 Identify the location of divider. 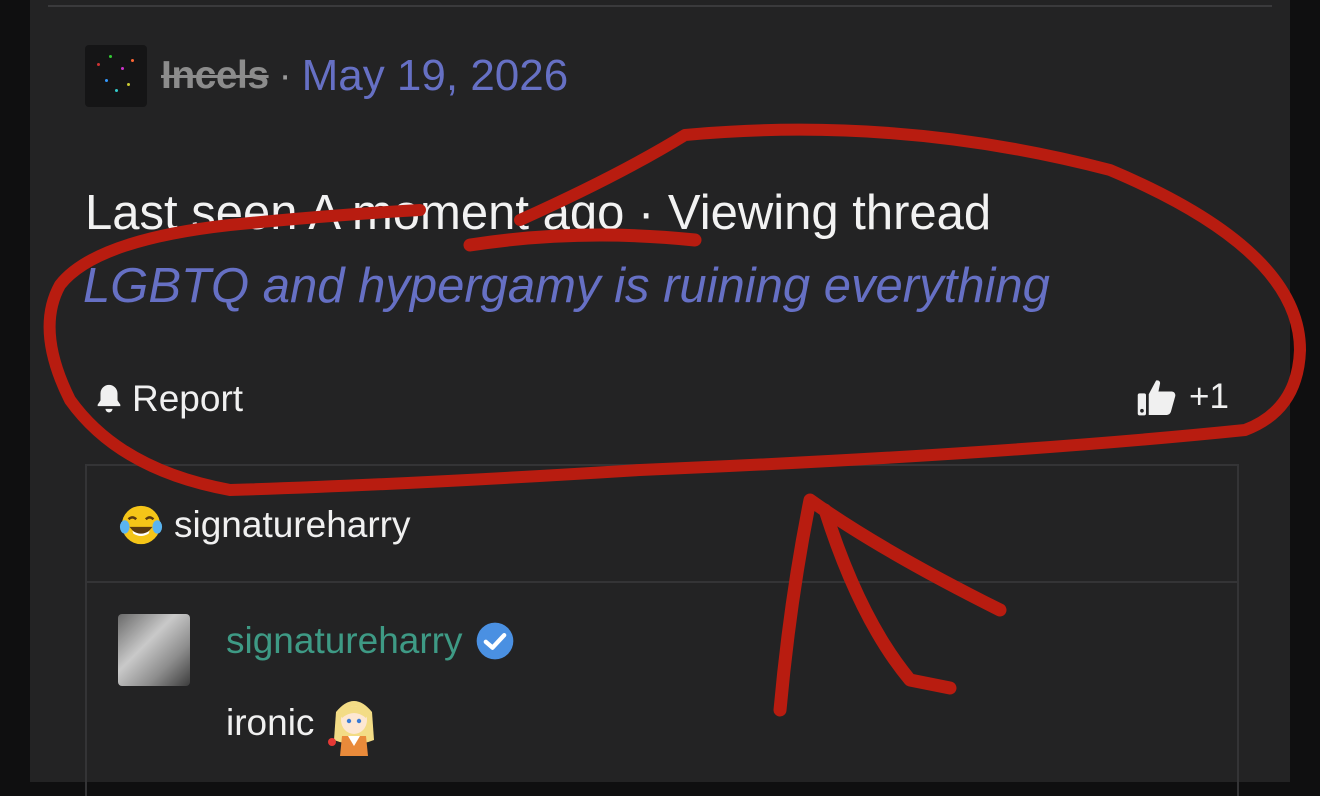
(660, 6).